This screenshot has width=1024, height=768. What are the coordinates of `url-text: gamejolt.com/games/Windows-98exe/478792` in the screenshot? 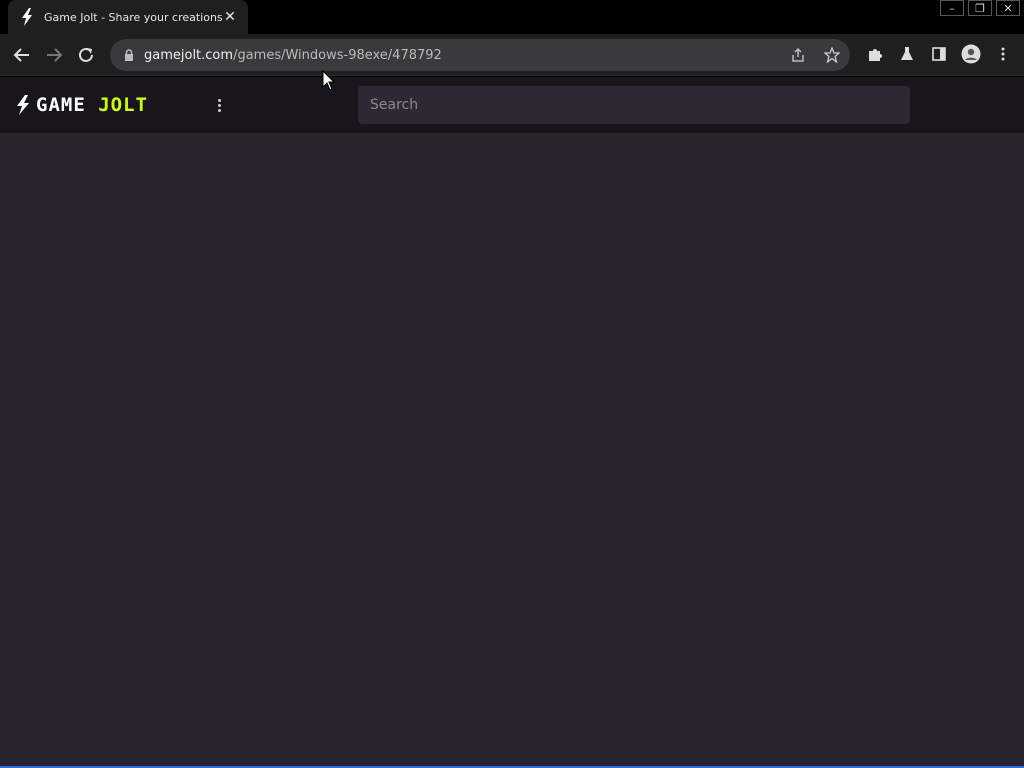 It's located at (293, 55).